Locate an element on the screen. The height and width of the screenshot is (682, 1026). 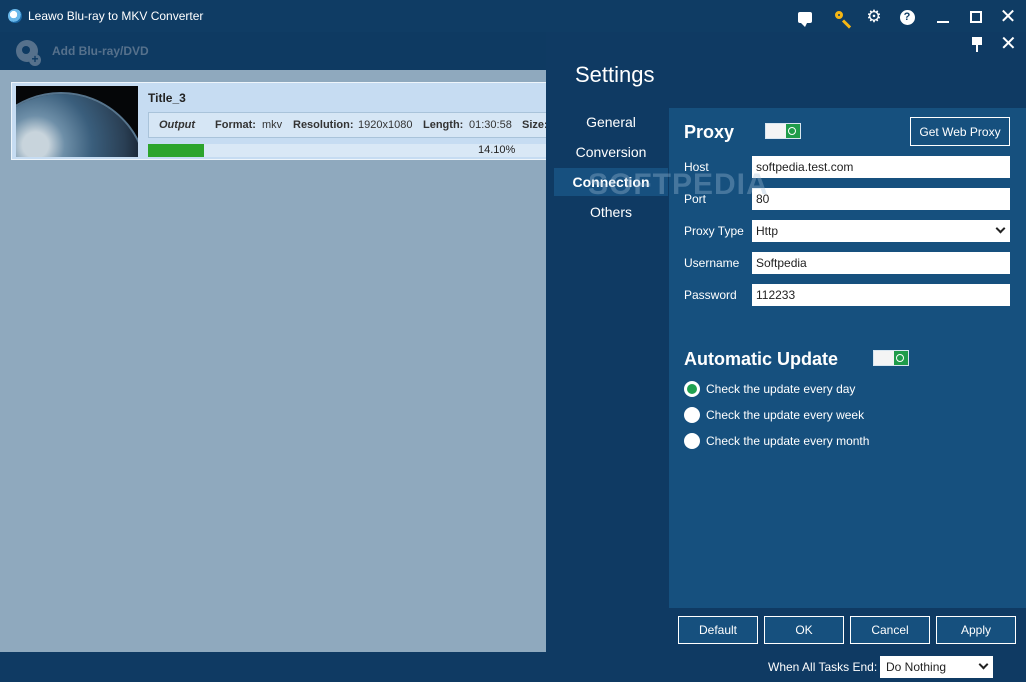
update-daily-option: Check the update every day is located at coordinates (769, 389).